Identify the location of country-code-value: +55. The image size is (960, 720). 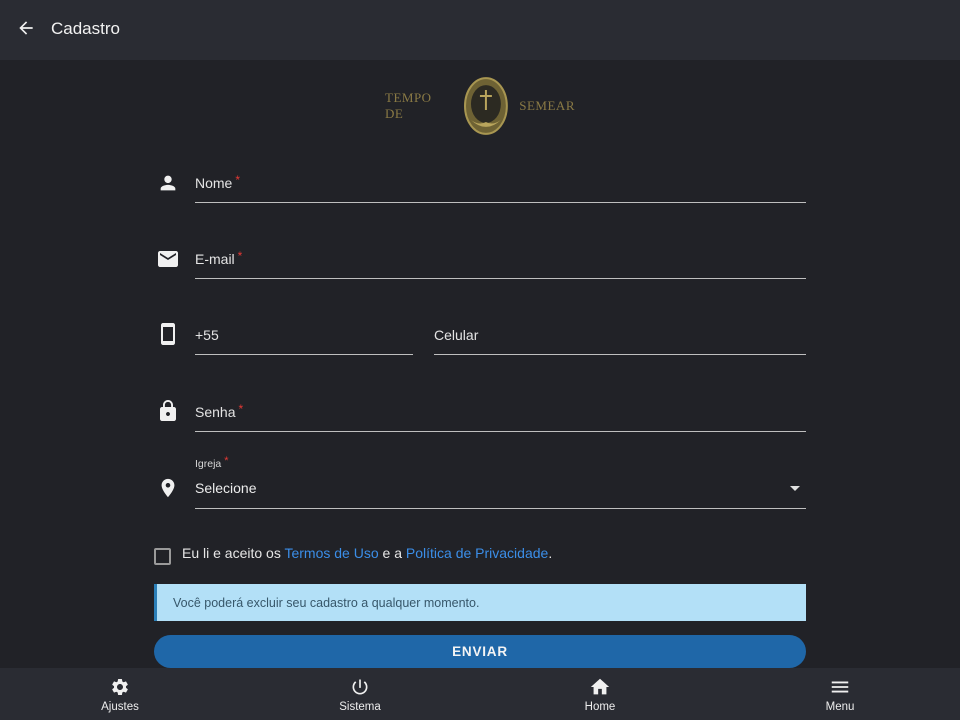
(207, 335).